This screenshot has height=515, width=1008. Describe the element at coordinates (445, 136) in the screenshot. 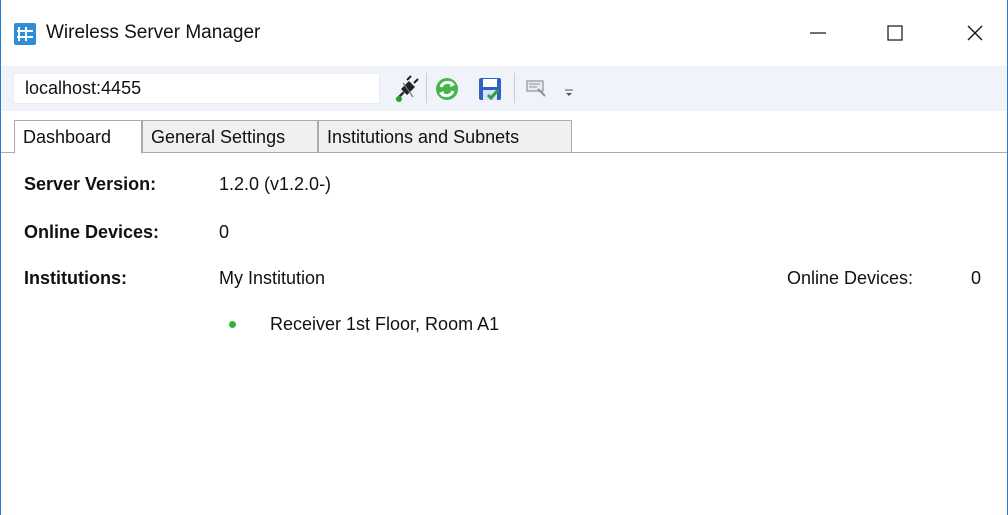

I see `tab-institutions-and-subnets: Institutions and Subnets` at that location.